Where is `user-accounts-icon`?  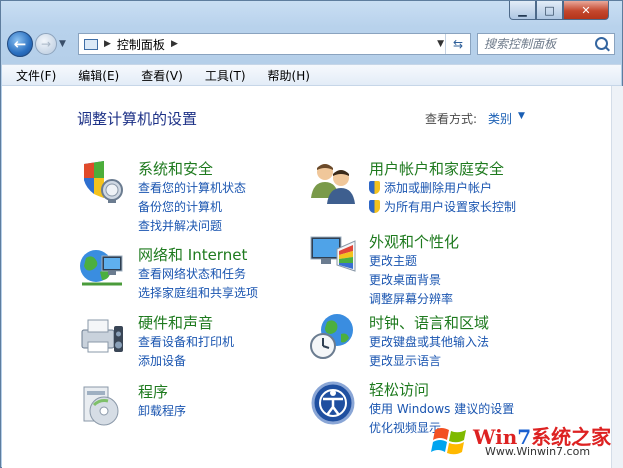 user-accounts-icon is located at coordinates (333, 182).